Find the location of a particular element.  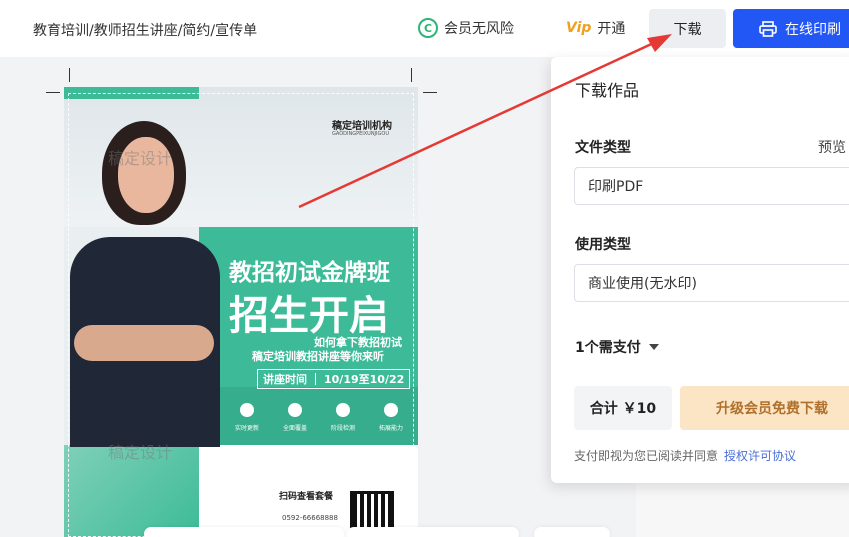

poster-lecture-time: 讲座时间 10/19至10/22 is located at coordinates (334, 379).